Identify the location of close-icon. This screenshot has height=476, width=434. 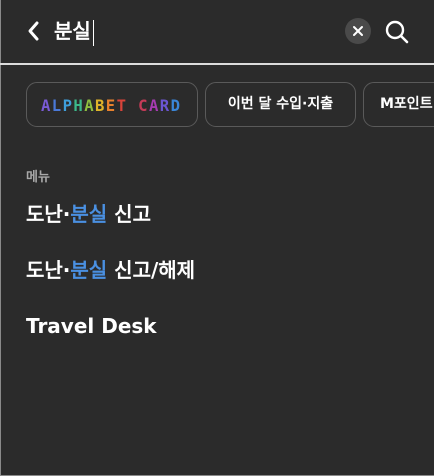
(358, 31).